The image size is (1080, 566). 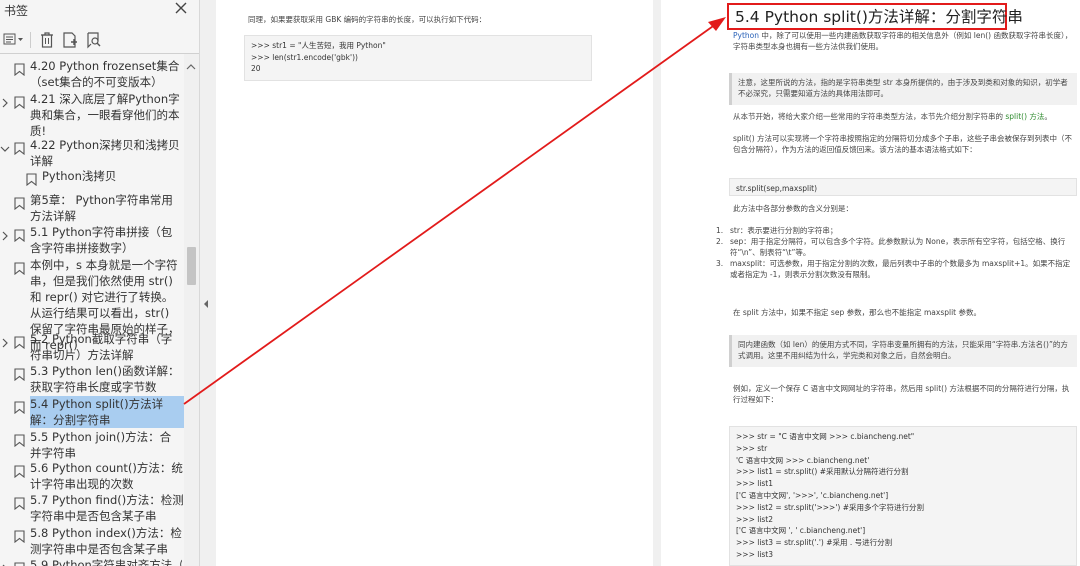 What do you see at coordinates (367, 19) in the screenshot?
I see `page-paragraph: 同理，如果要获取采用 GBK 编码的字符串的长度，可以执行如下代码：` at bounding box center [367, 19].